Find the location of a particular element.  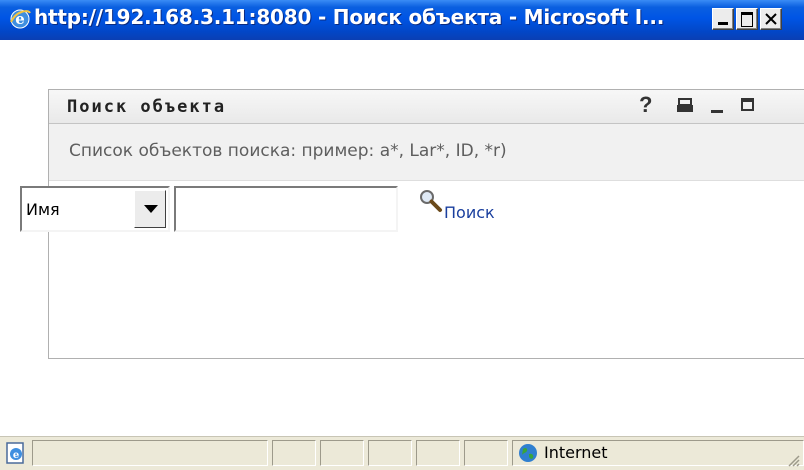

help-icon: ? is located at coordinates (645, 105).